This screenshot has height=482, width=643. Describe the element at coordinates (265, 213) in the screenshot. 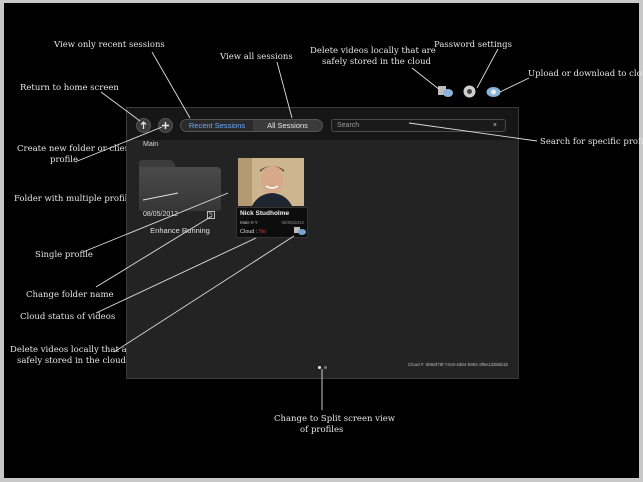

I see `profile-name: Nick Studholme` at that location.